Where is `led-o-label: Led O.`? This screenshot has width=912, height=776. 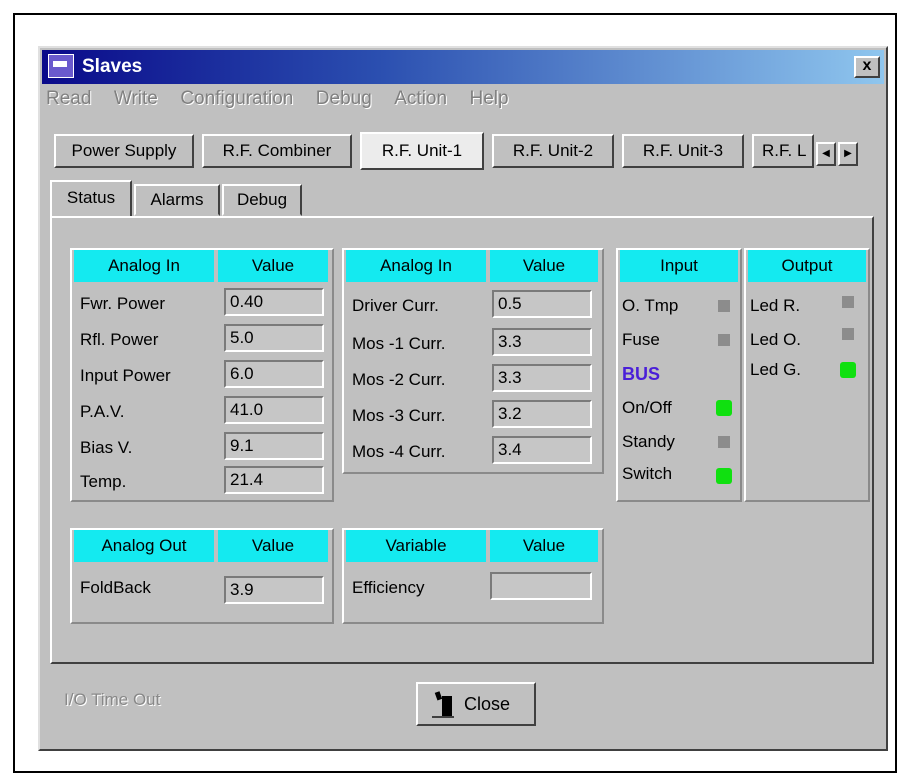 led-o-label: Led O. is located at coordinates (776, 339).